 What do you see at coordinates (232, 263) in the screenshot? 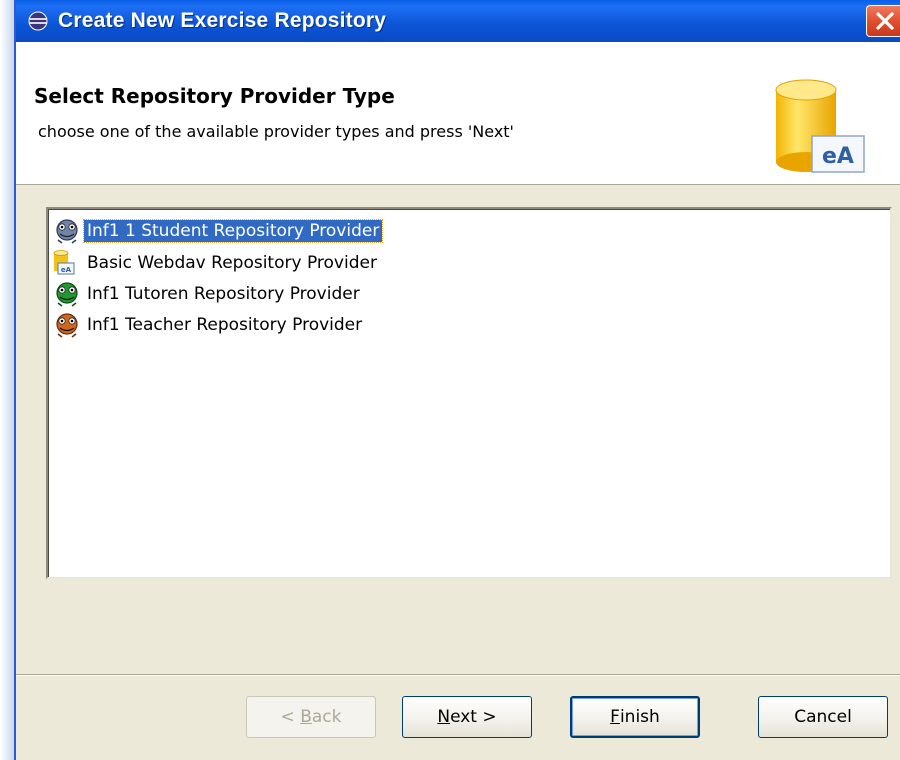
I see `list-item-label: Basic Webdav Repository Provider` at bounding box center [232, 263].